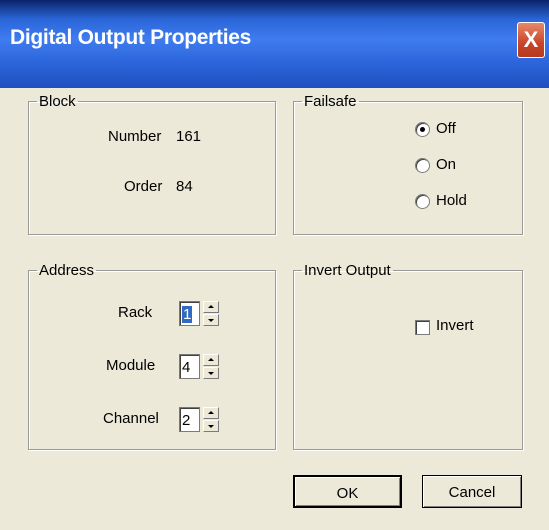 The width and height of the screenshot is (549, 530). Describe the element at coordinates (184, 186) in the screenshot. I see `order-value: 84` at that location.